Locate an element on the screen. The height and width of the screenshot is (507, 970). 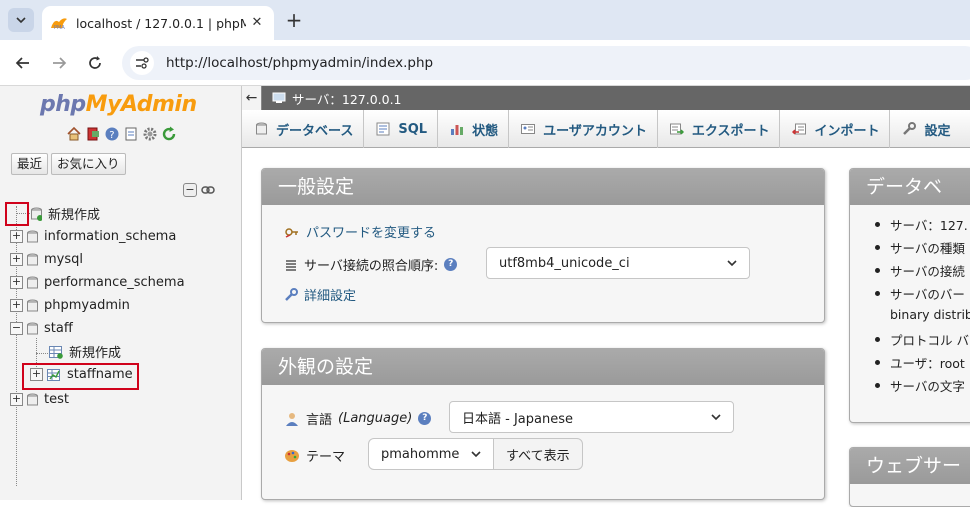
tree-item-new-table: 新規作成 is located at coordinates (85, 351).